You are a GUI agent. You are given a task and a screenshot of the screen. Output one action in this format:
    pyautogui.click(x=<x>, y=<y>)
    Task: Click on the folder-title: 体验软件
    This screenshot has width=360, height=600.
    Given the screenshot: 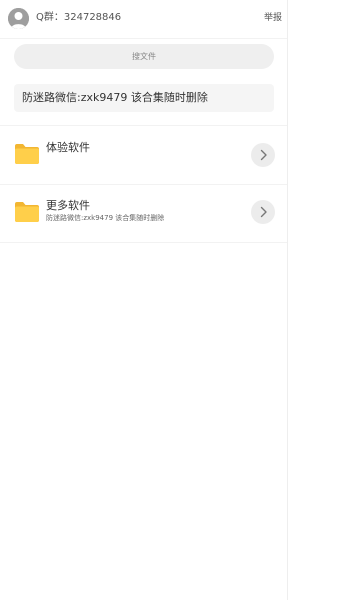 What is the action you would take?
    pyautogui.click(x=68, y=147)
    